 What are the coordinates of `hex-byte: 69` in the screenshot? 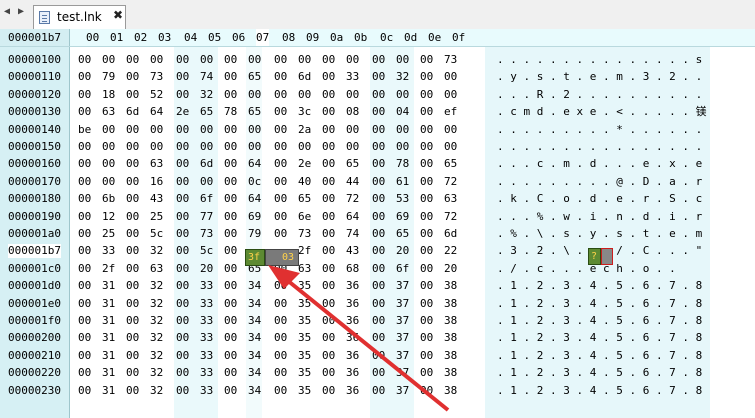 It's located at (404, 217).